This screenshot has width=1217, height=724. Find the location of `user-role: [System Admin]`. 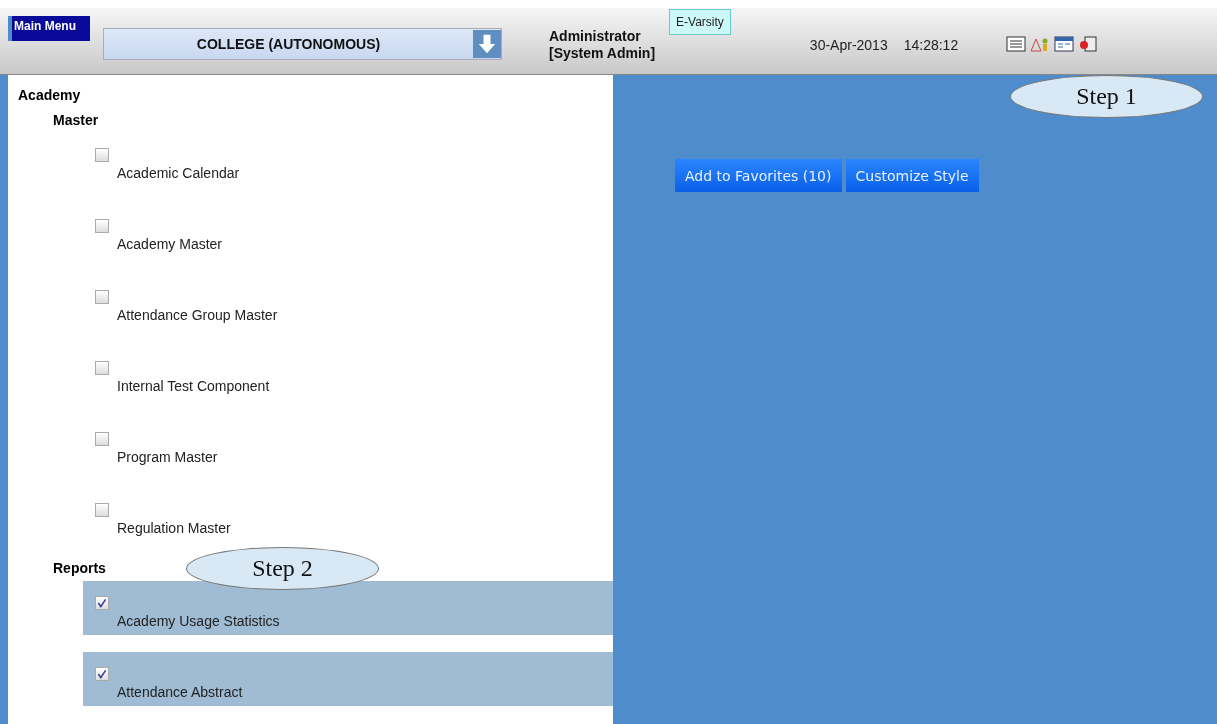

user-role: [System Admin] is located at coordinates (602, 53).